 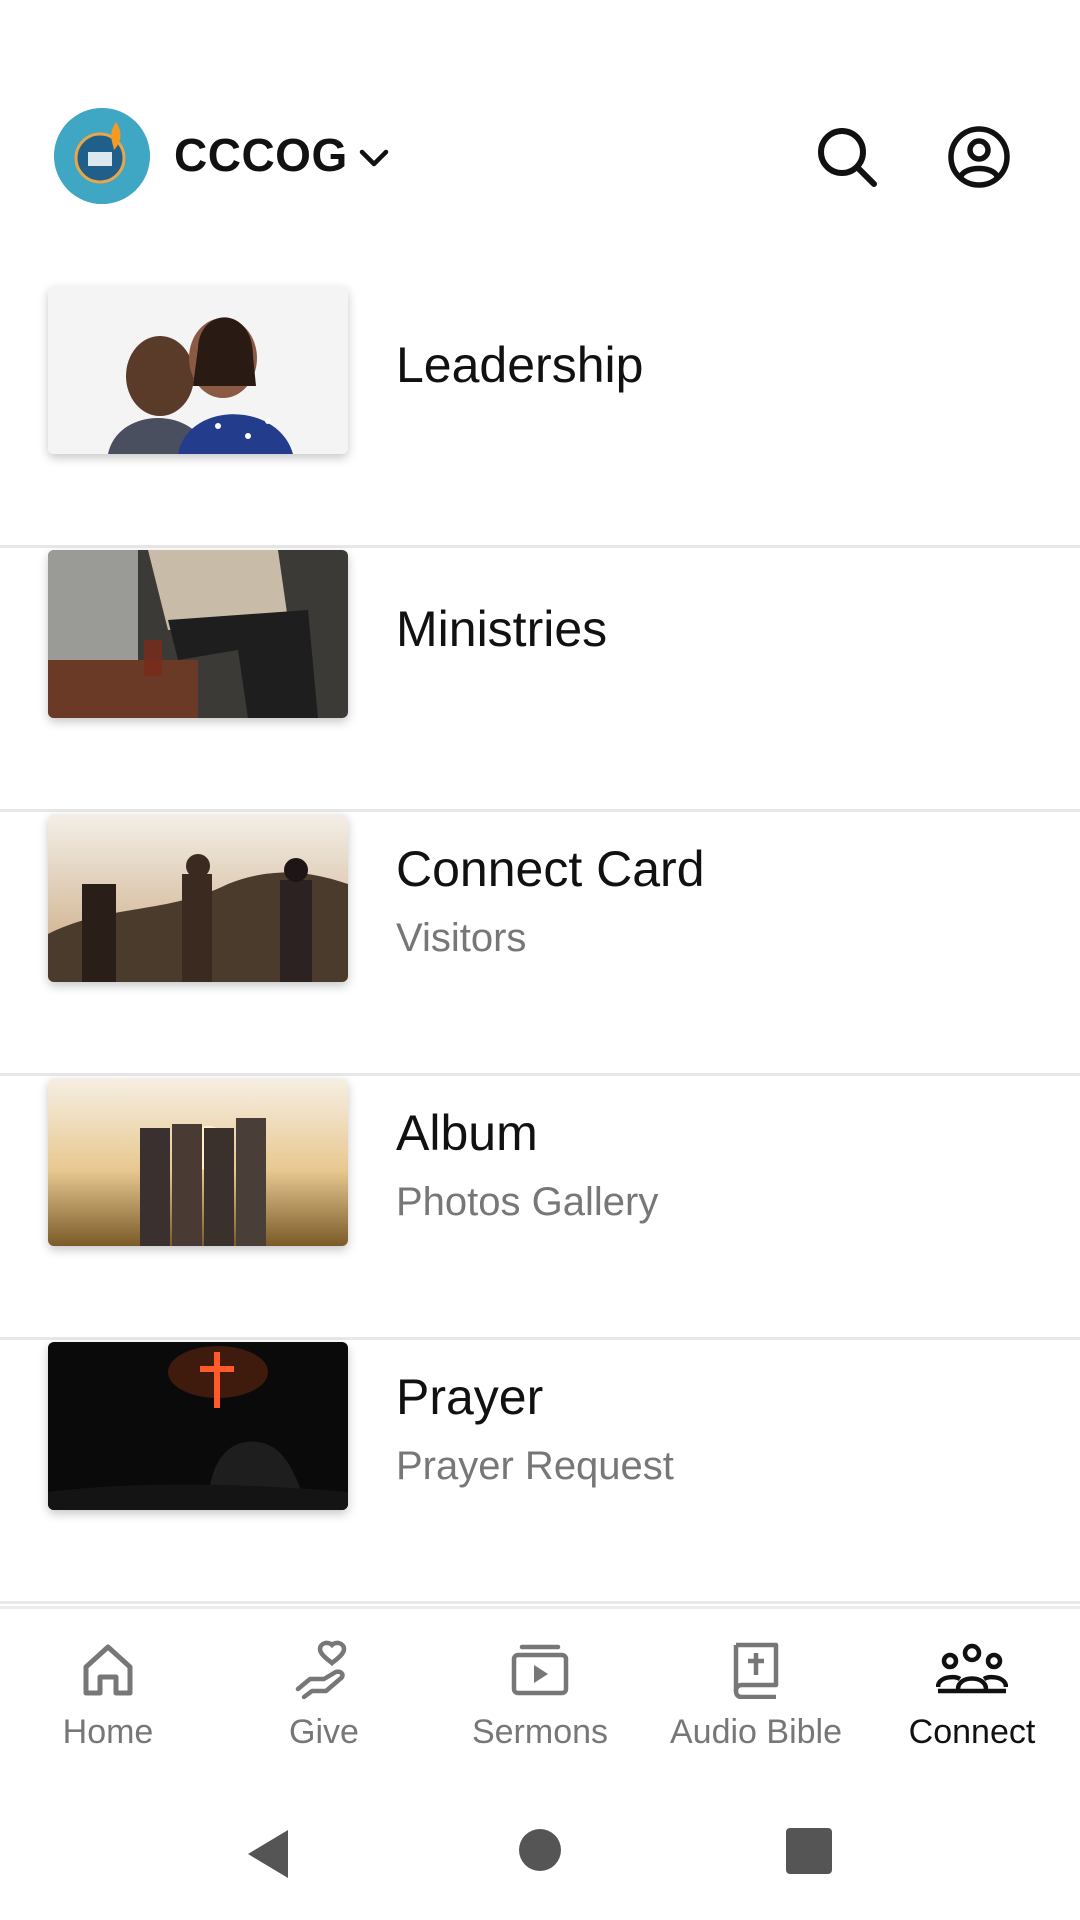 I want to click on list-item-title: Connect Card, so click(x=550, y=869).